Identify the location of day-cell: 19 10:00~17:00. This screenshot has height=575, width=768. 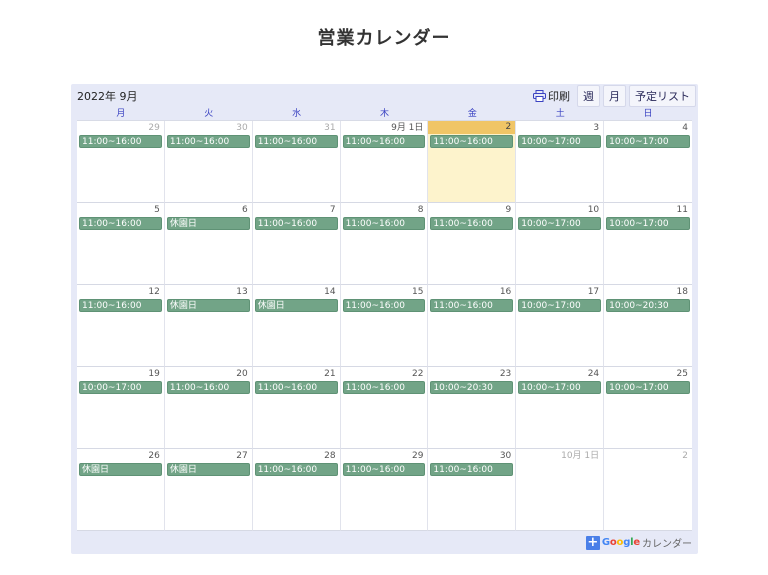
(121, 408).